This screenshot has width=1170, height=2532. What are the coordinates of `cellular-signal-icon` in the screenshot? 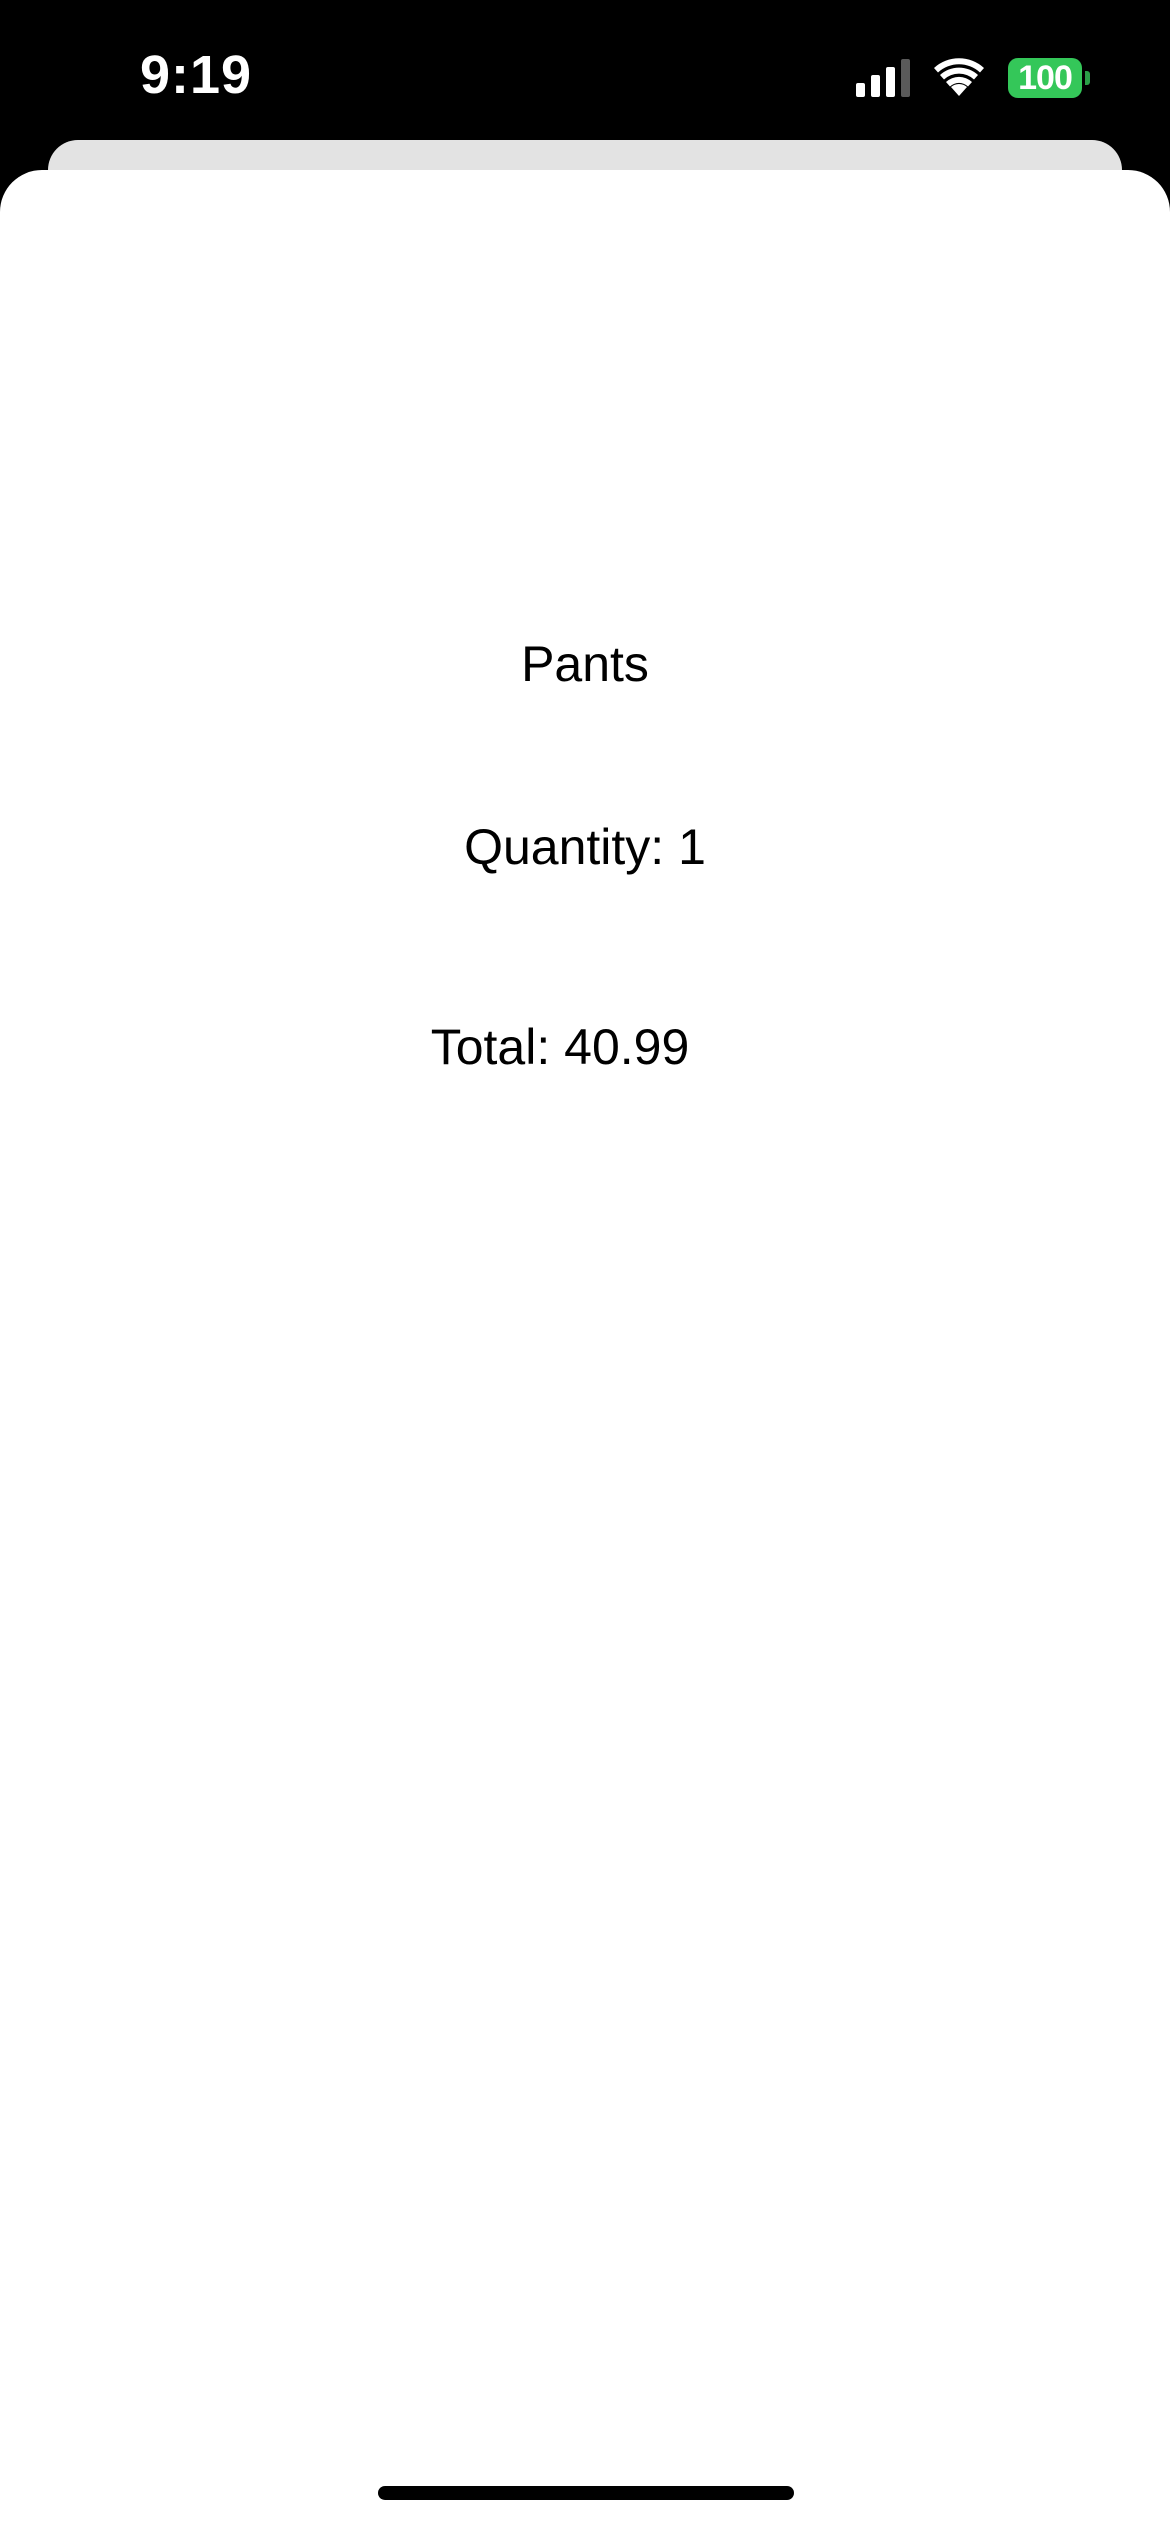 It's located at (883, 78).